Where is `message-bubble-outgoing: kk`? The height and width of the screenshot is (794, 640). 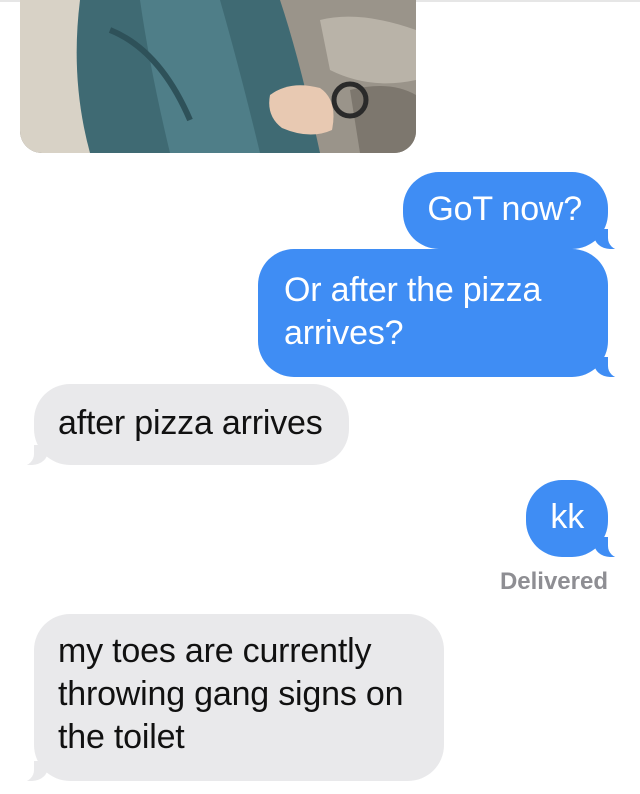
message-bubble-outgoing: kk is located at coordinates (578, 519).